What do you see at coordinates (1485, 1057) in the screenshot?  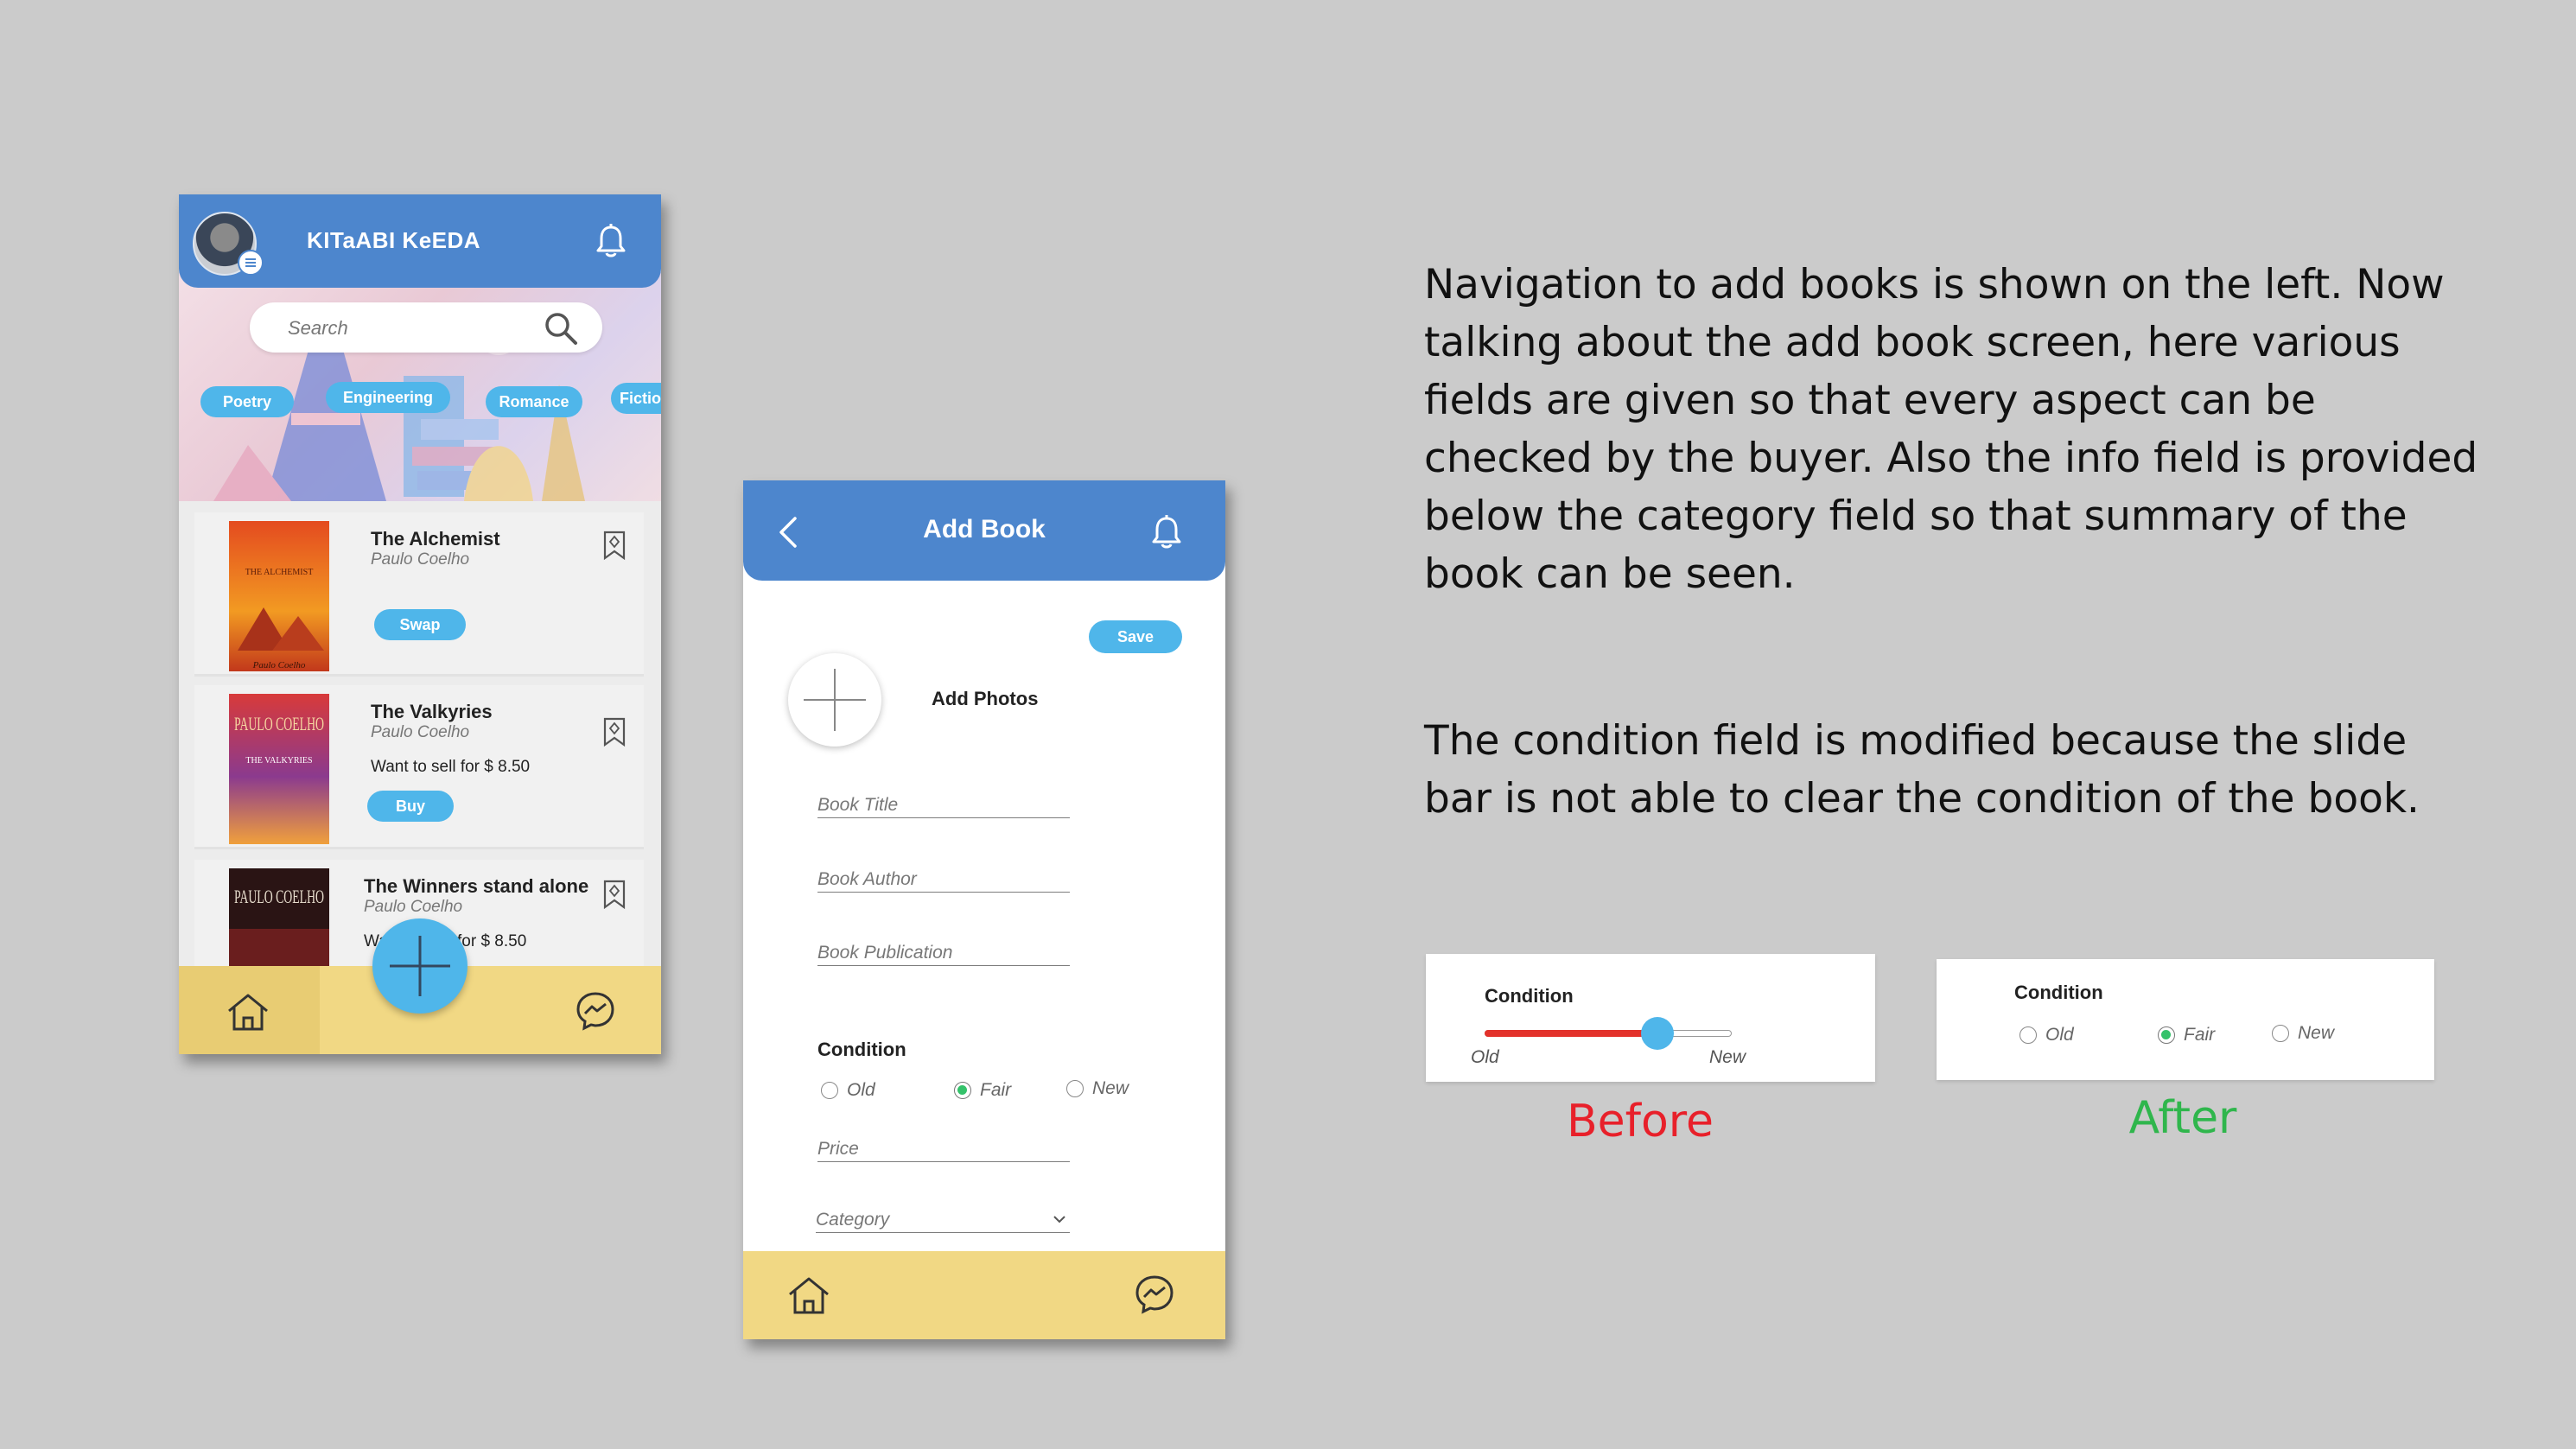 I see `slider-min-label: Old` at bounding box center [1485, 1057].